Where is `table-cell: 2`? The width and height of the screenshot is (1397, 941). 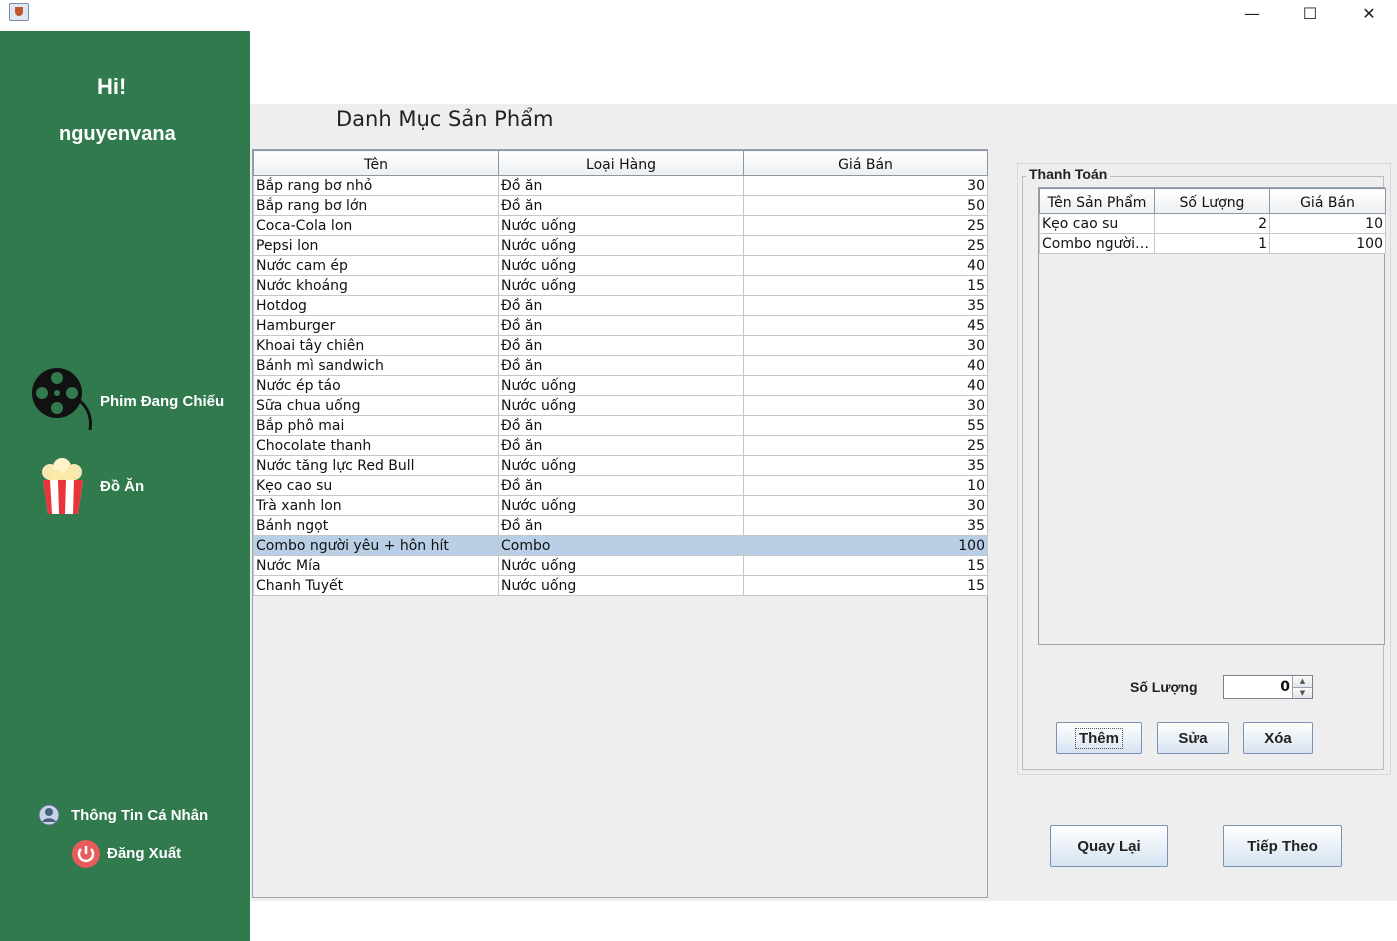
table-cell: 2 is located at coordinates (1212, 223).